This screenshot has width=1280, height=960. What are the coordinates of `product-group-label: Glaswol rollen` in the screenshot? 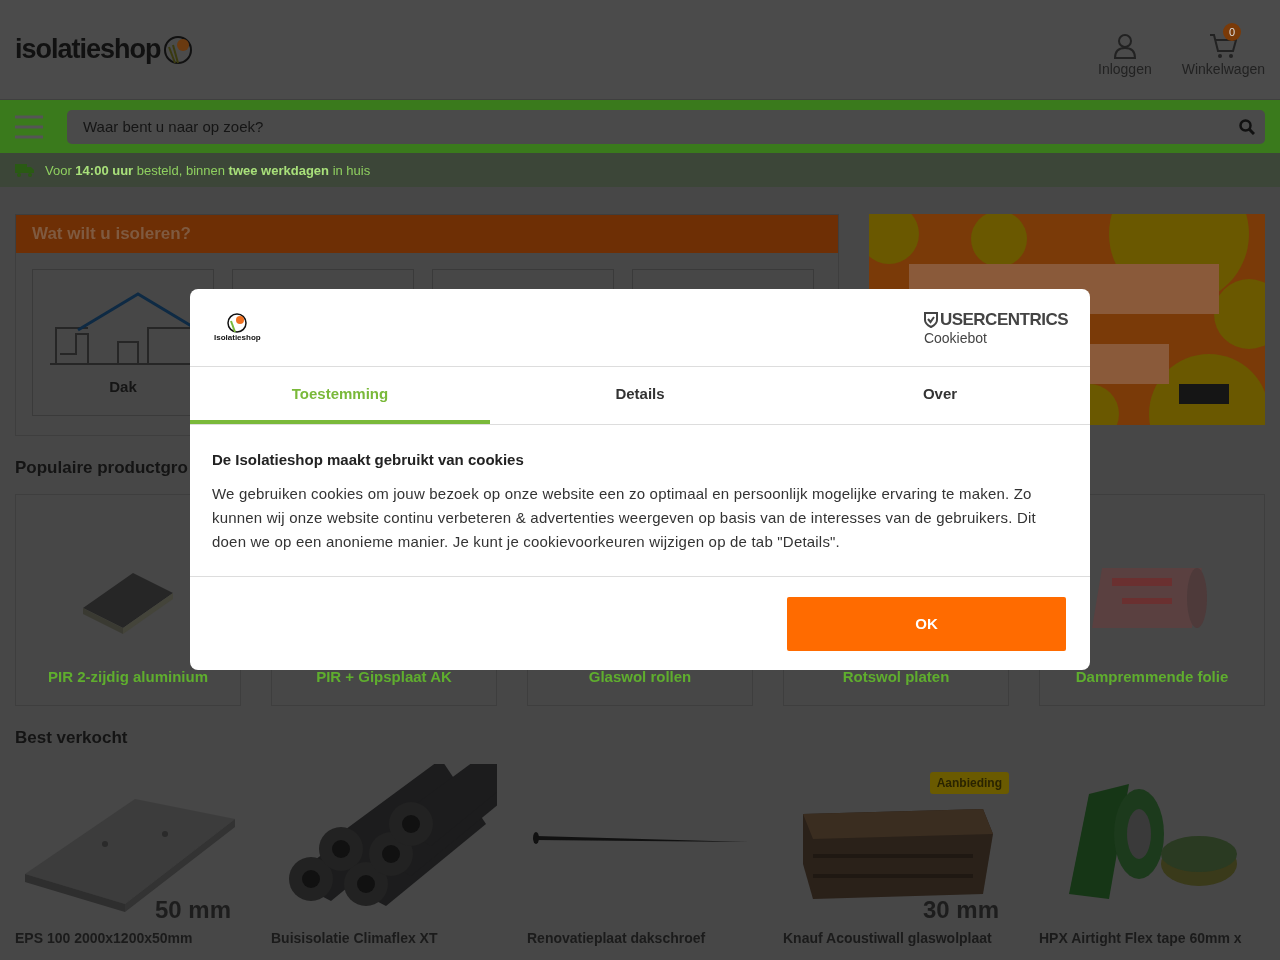 It's located at (640, 676).